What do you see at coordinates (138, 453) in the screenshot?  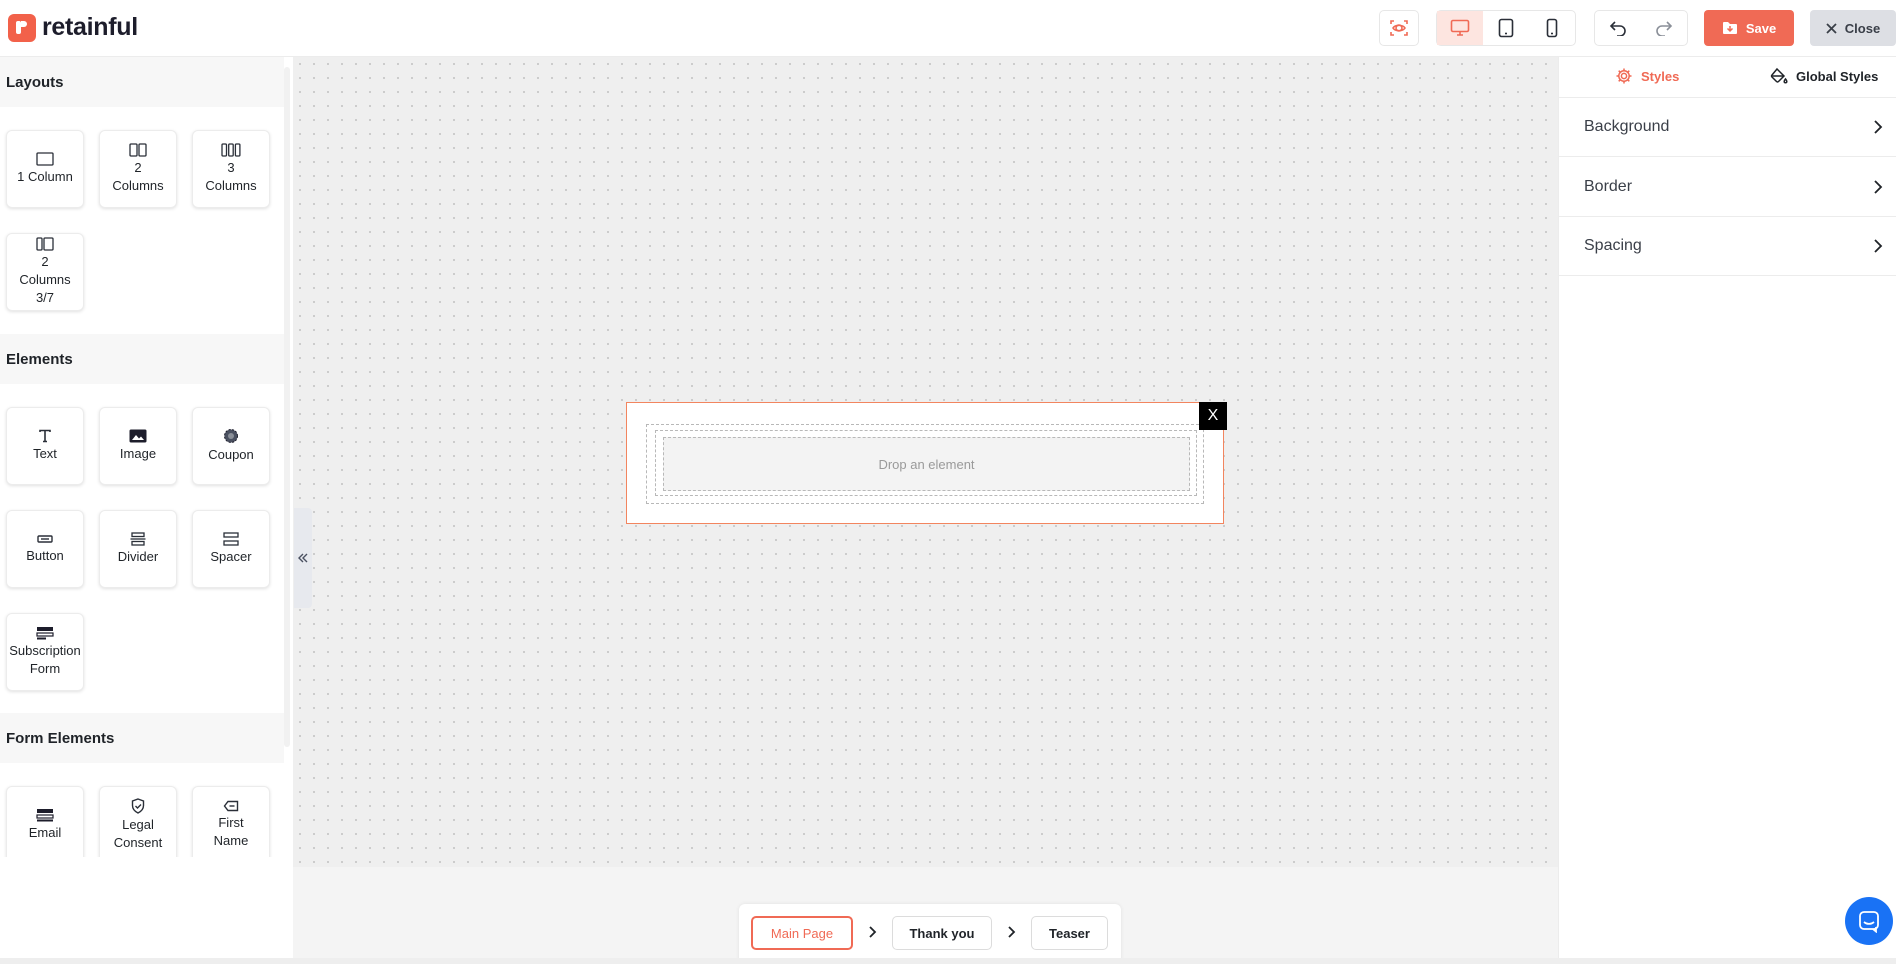 I see `tile-label: Image` at bounding box center [138, 453].